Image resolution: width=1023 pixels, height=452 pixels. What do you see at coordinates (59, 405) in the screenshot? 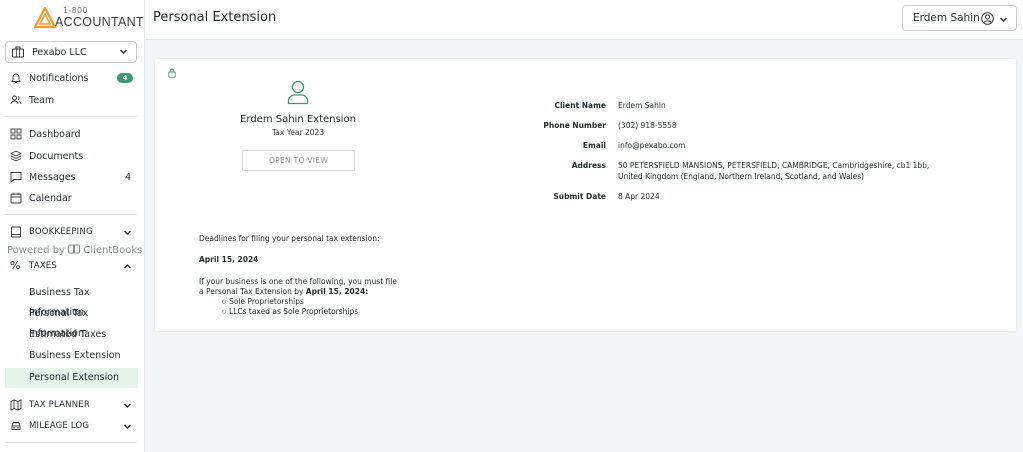
I see `nav-tax-planner-label: TAX PLANNER` at bounding box center [59, 405].